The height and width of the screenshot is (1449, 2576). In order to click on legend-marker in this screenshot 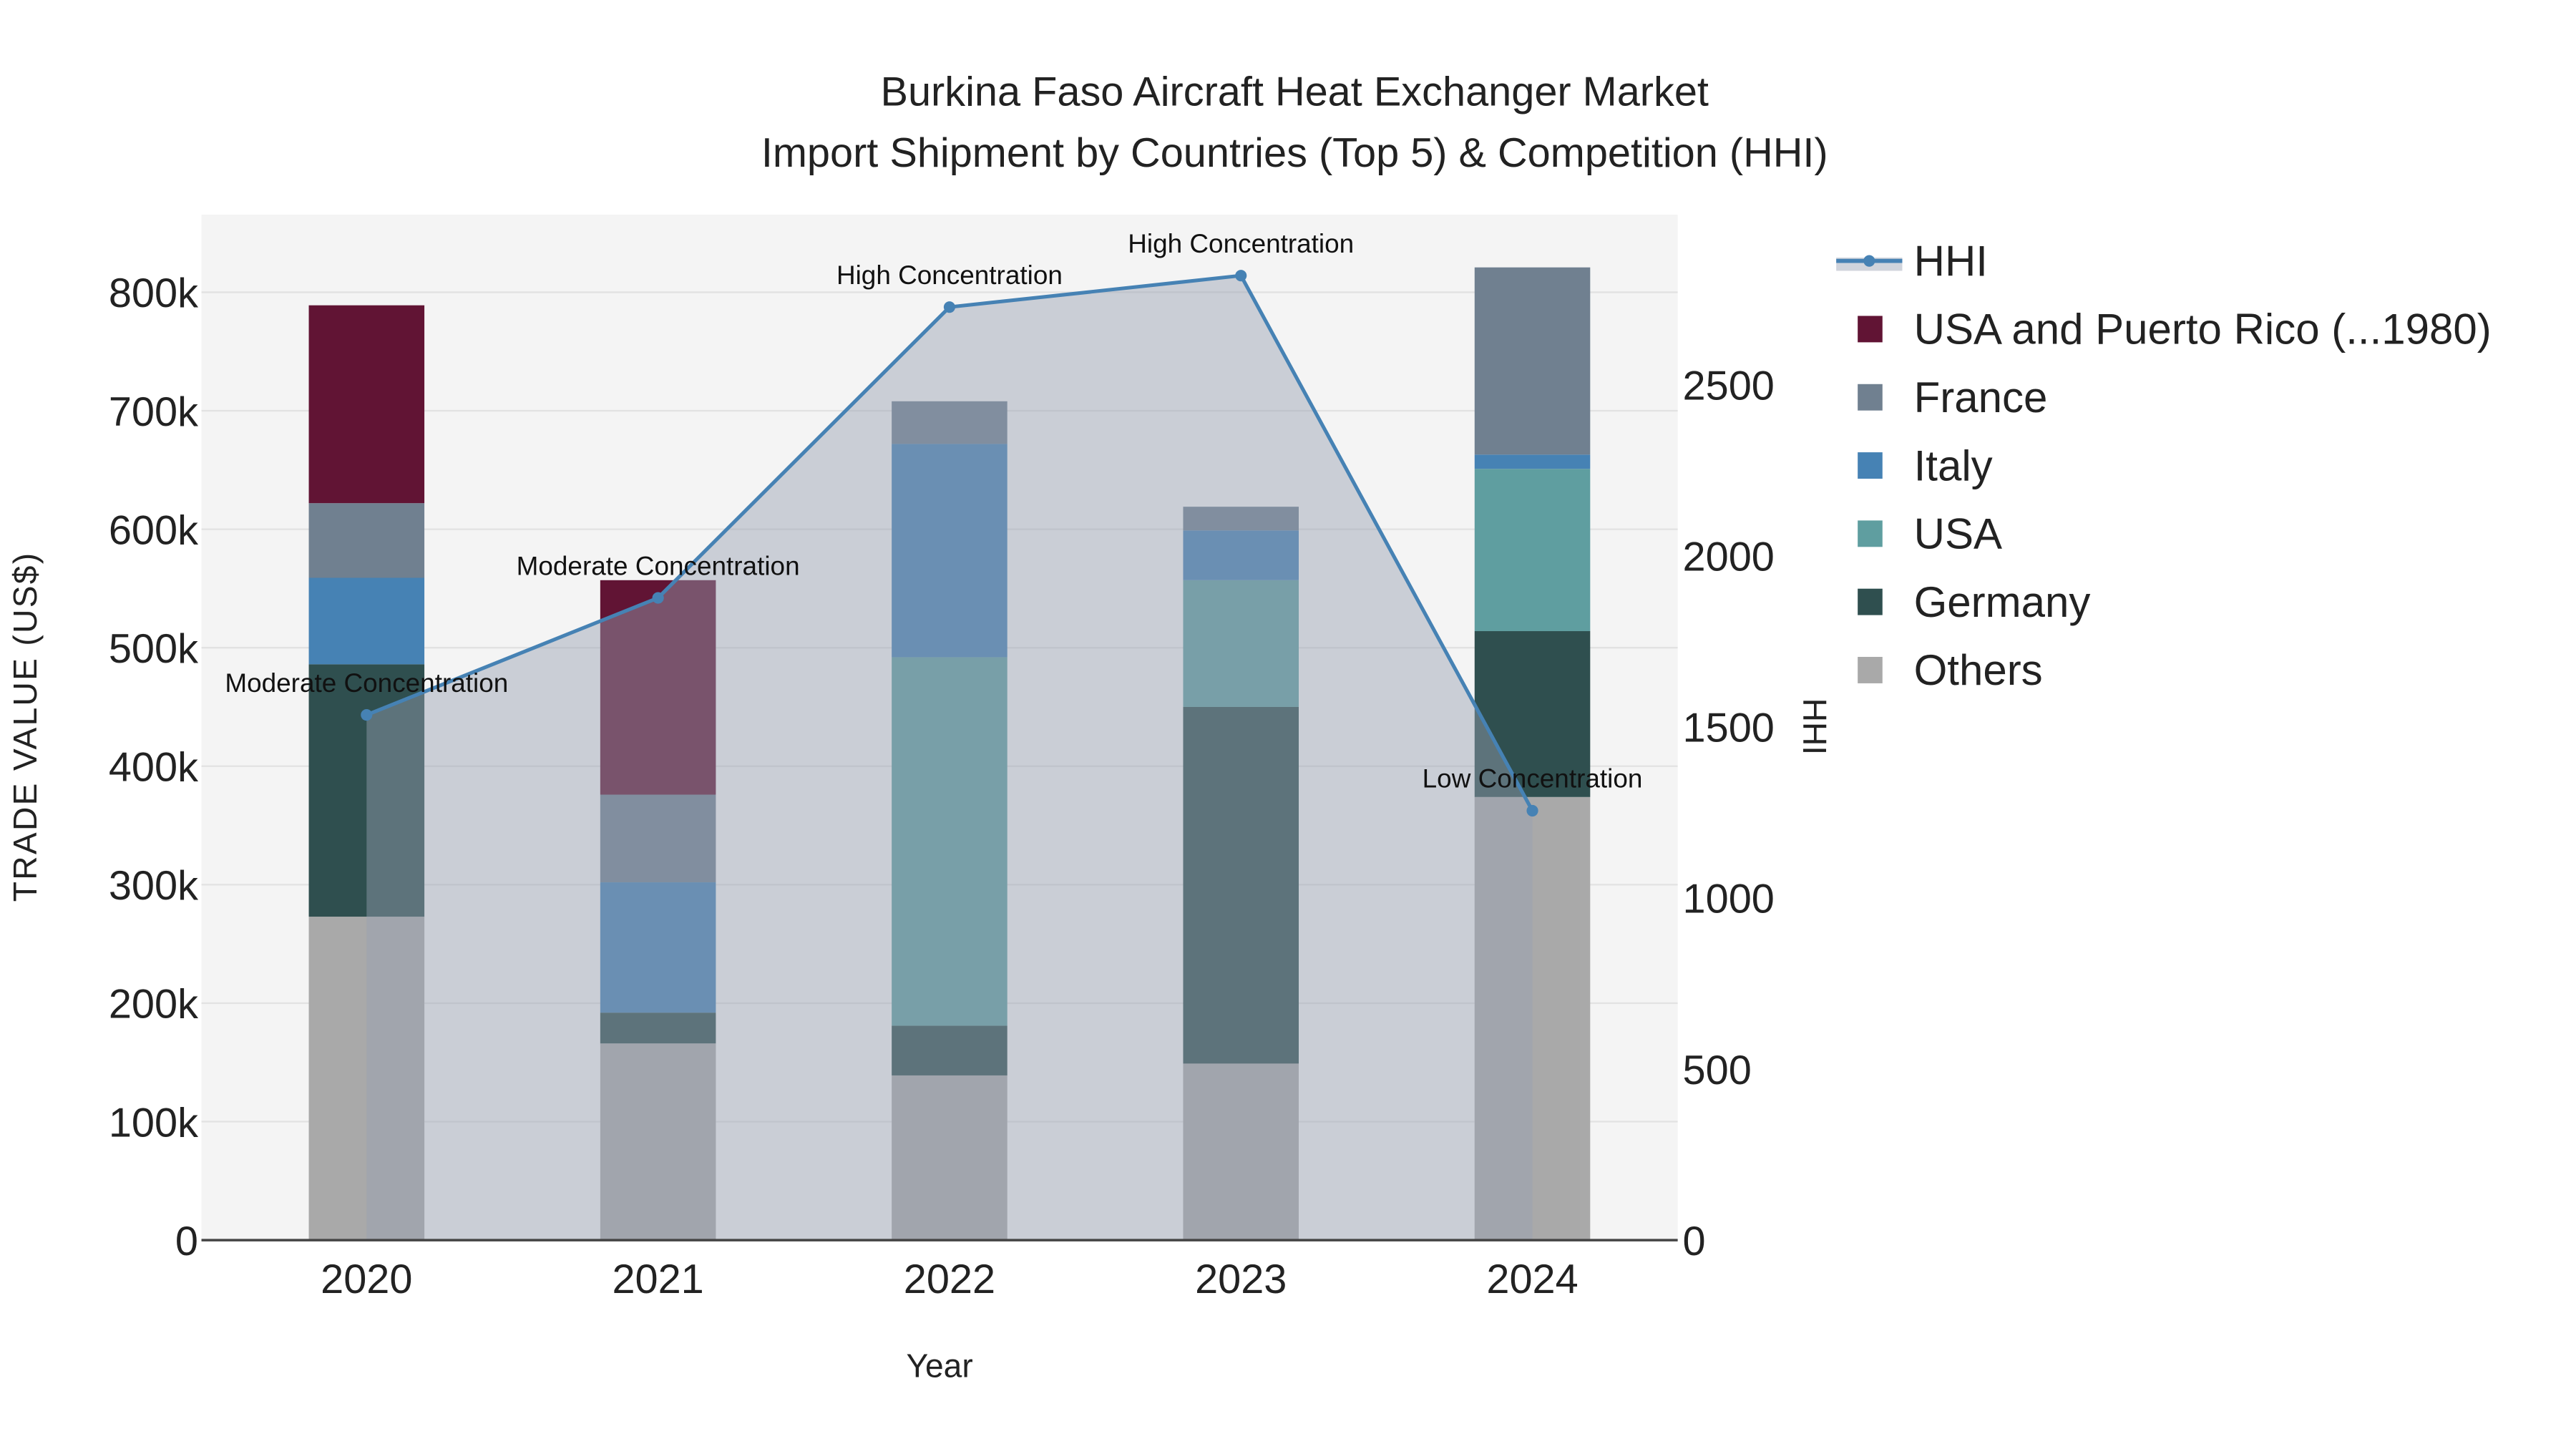, I will do `click(1869, 261)`.